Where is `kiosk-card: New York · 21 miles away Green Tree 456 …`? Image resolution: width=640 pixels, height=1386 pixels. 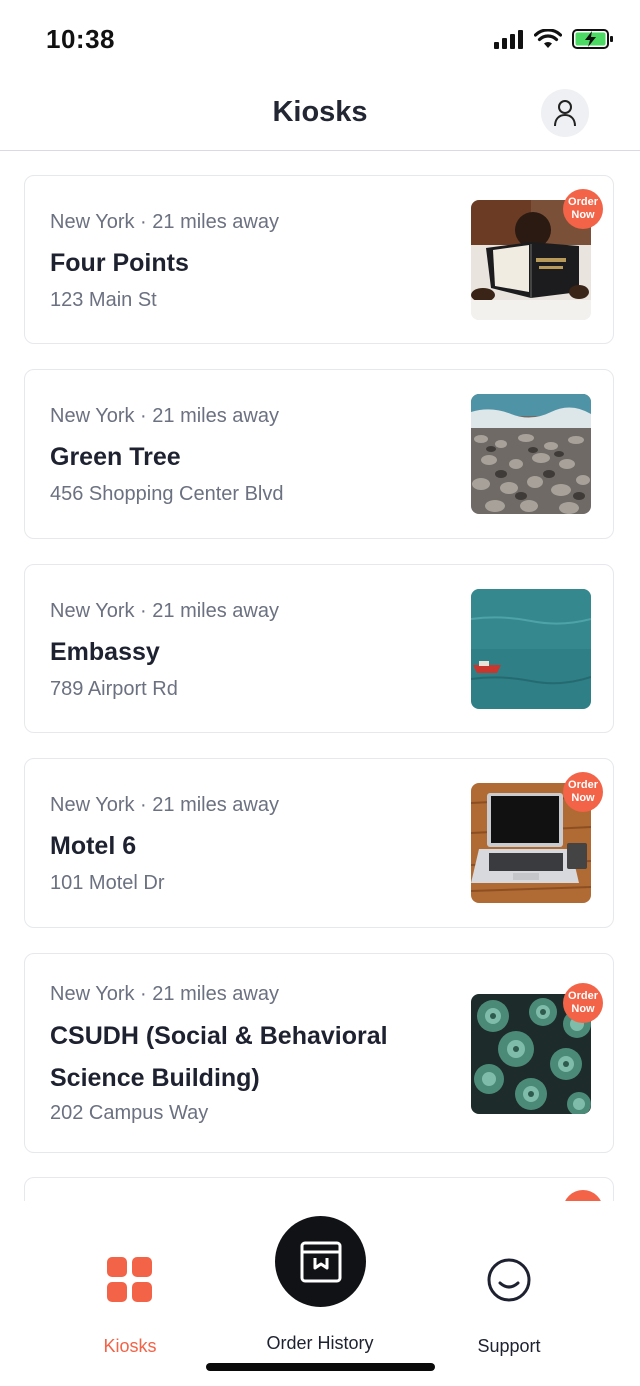
kiosk-card: New York · 21 miles away Green Tree 456 … is located at coordinates (319, 454).